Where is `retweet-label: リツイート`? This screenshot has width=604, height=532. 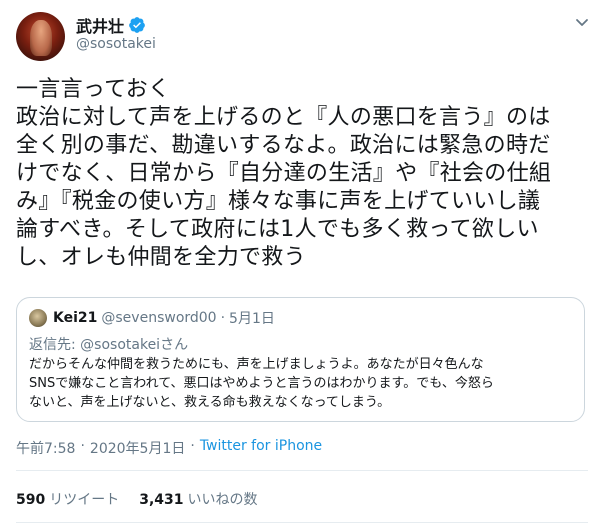 retweet-label: リツイート is located at coordinates (84, 500).